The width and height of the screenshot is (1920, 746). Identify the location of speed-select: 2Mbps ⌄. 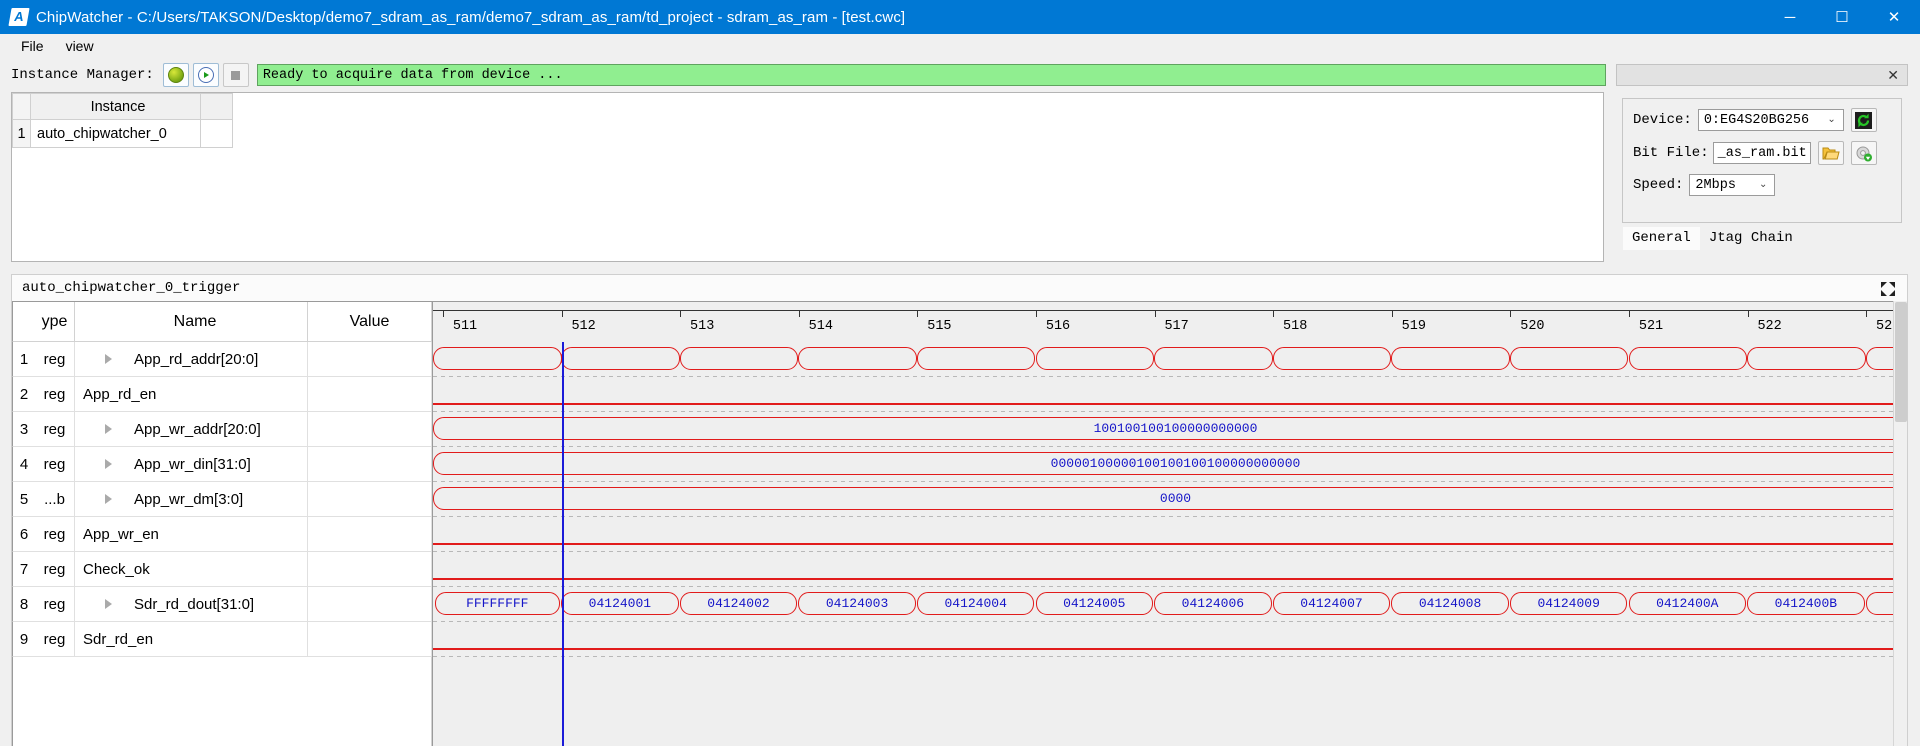
(1732, 185).